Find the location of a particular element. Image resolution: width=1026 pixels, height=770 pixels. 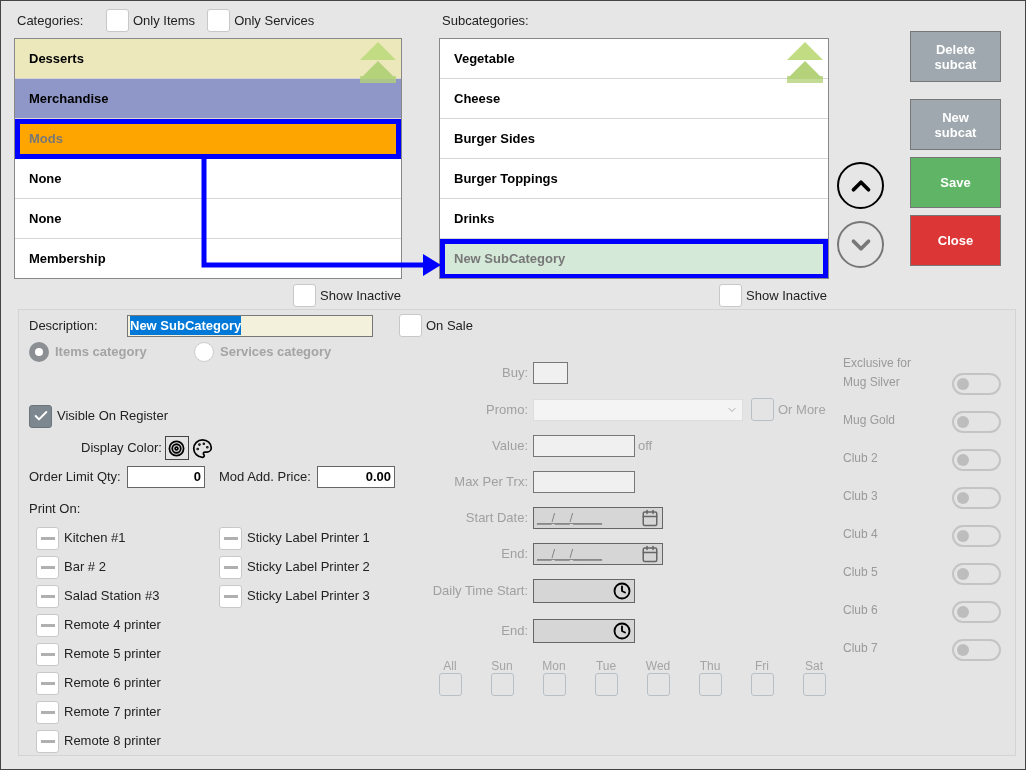

checkbox-label: Visible On Register is located at coordinates (113, 416).